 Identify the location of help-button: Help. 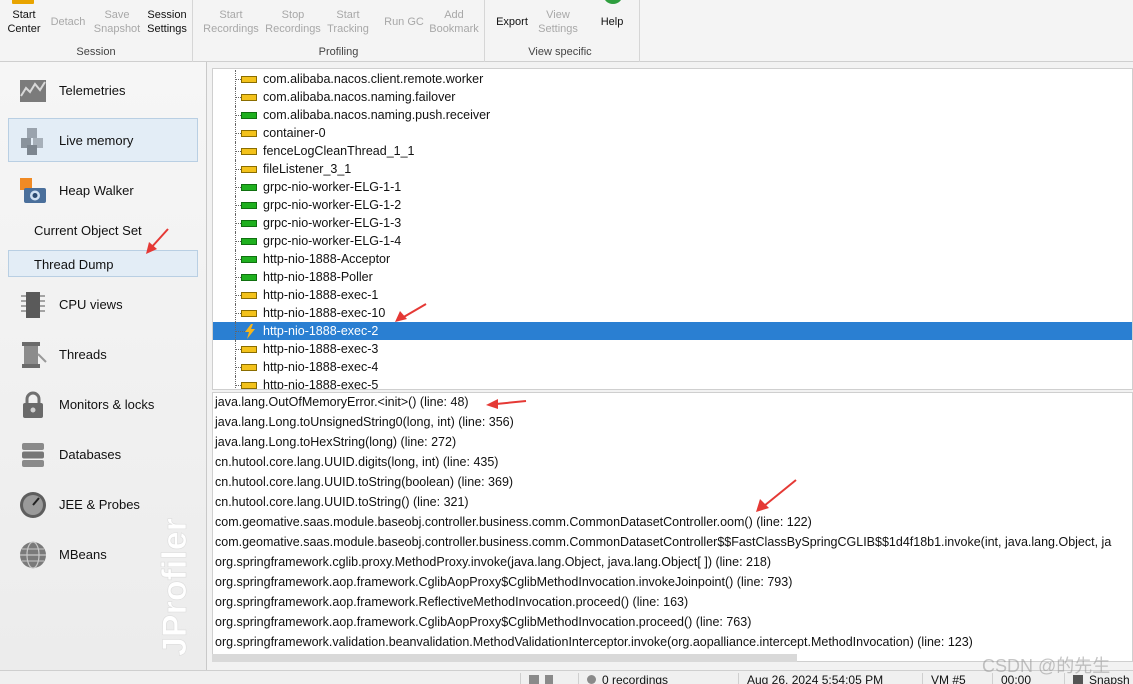
(612, 21).